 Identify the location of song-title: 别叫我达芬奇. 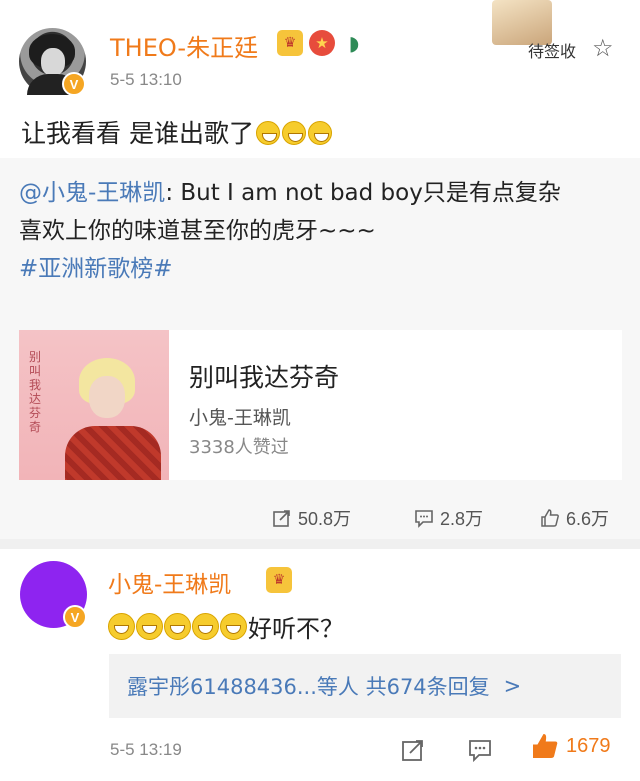
(264, 377).